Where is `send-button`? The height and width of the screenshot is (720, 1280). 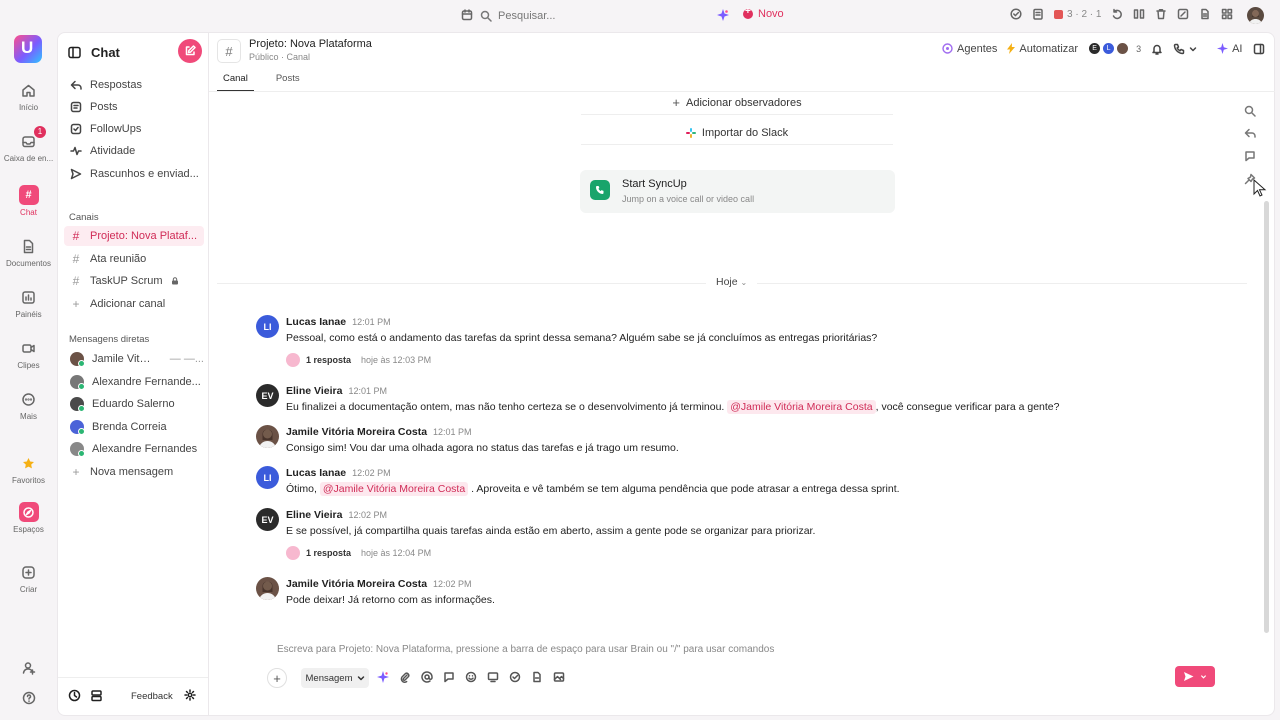
send-button is located at coordinates (1195, 676).